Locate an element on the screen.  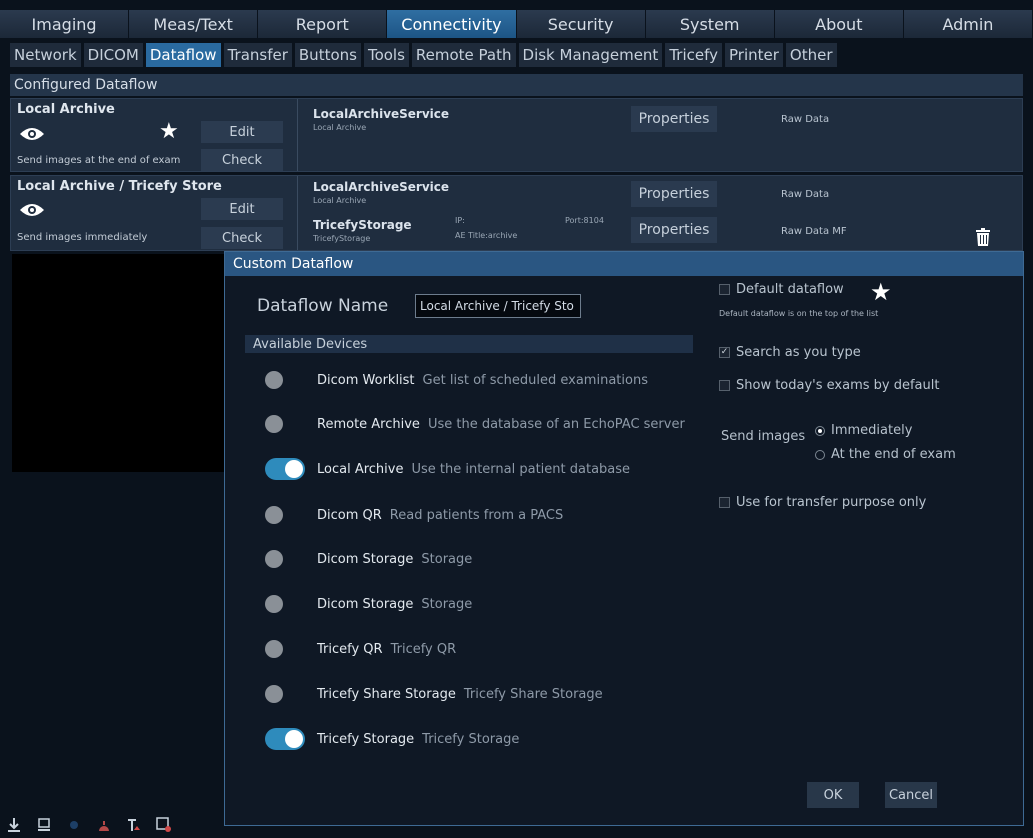
dataflow-name-input is located at coordinates (498, 306).